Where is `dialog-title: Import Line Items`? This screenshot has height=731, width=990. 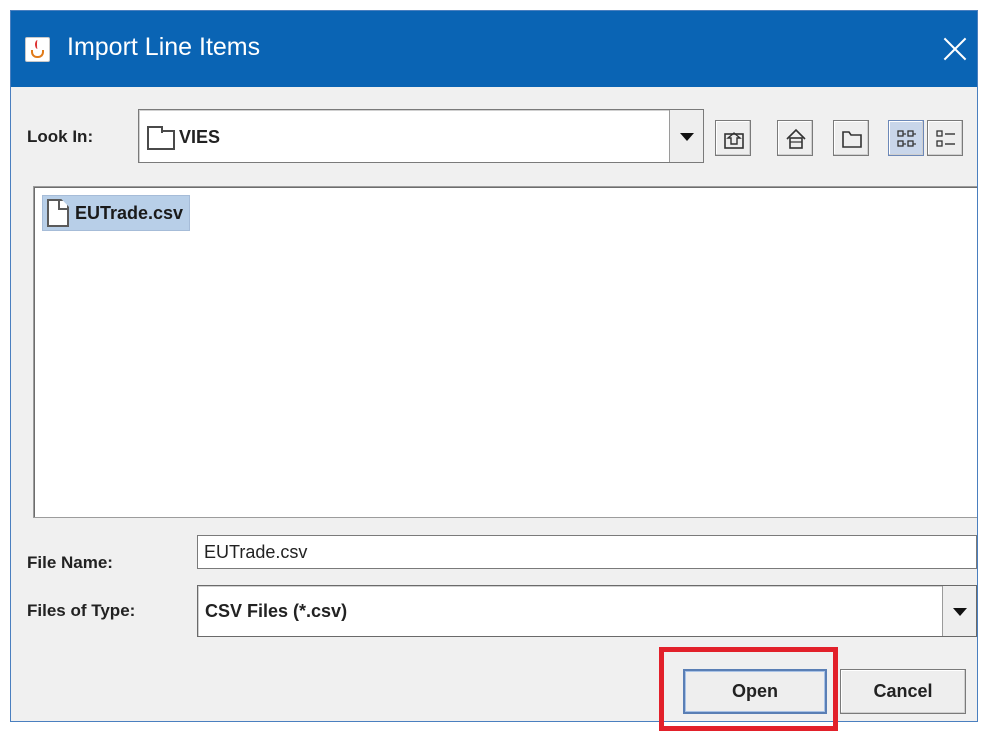
dialog-title: Import Line Items is located at coordinates (164, 47).